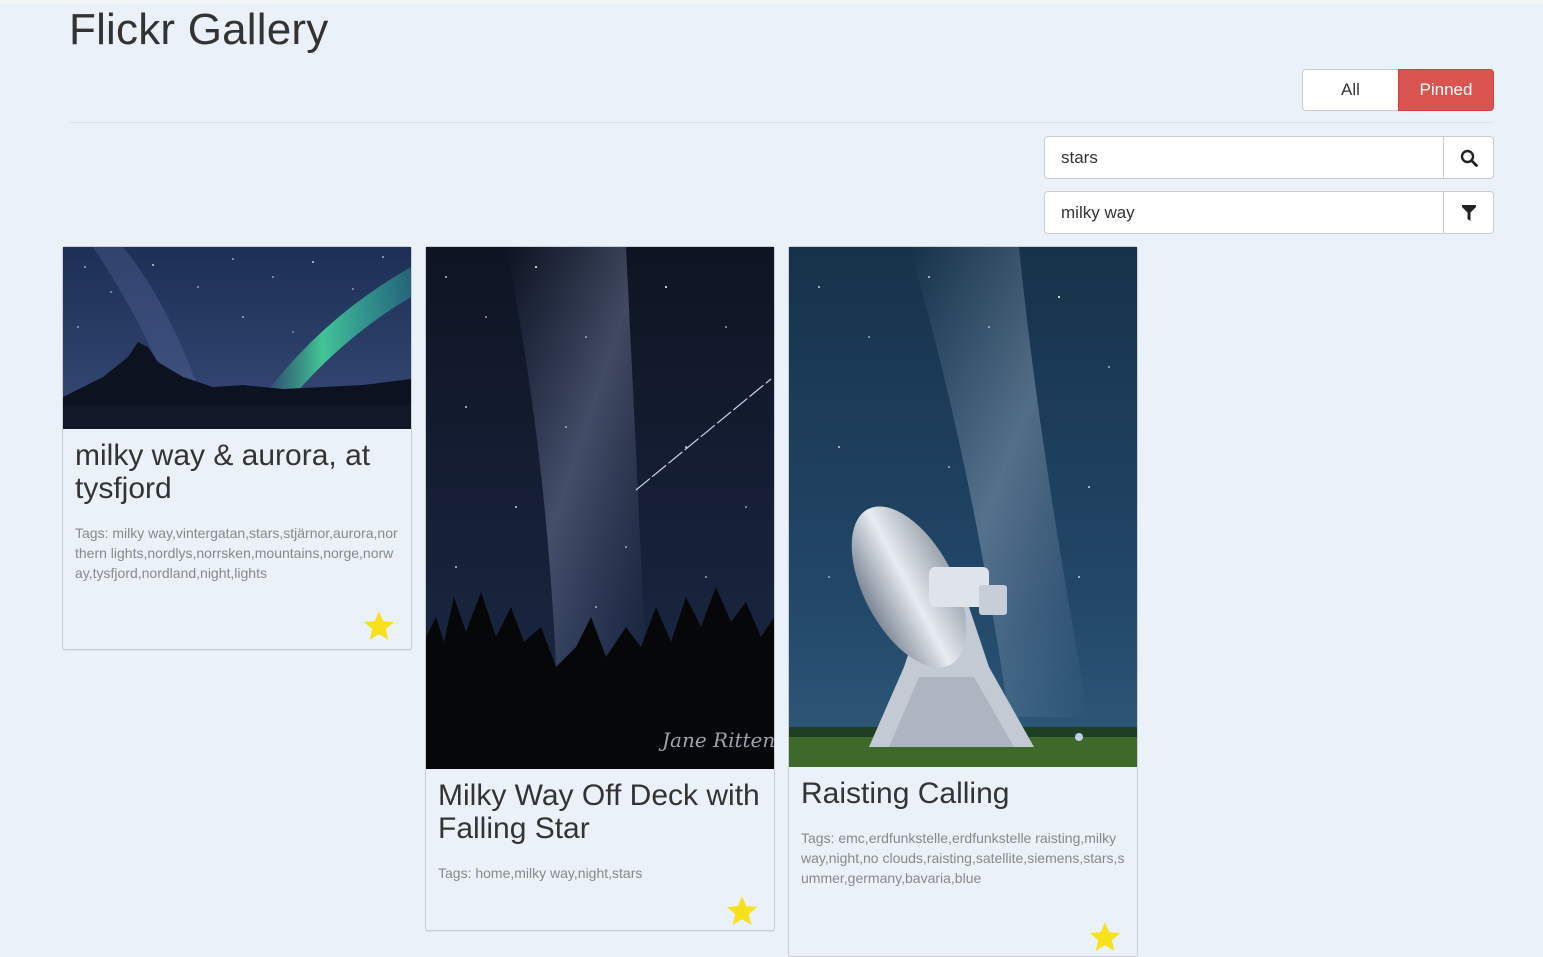 This screenshot has height=957, width=1543. Describe the element at coordinates (199, 29) in the screenshot. I see `page-title: Flickr Gallery` at that location.